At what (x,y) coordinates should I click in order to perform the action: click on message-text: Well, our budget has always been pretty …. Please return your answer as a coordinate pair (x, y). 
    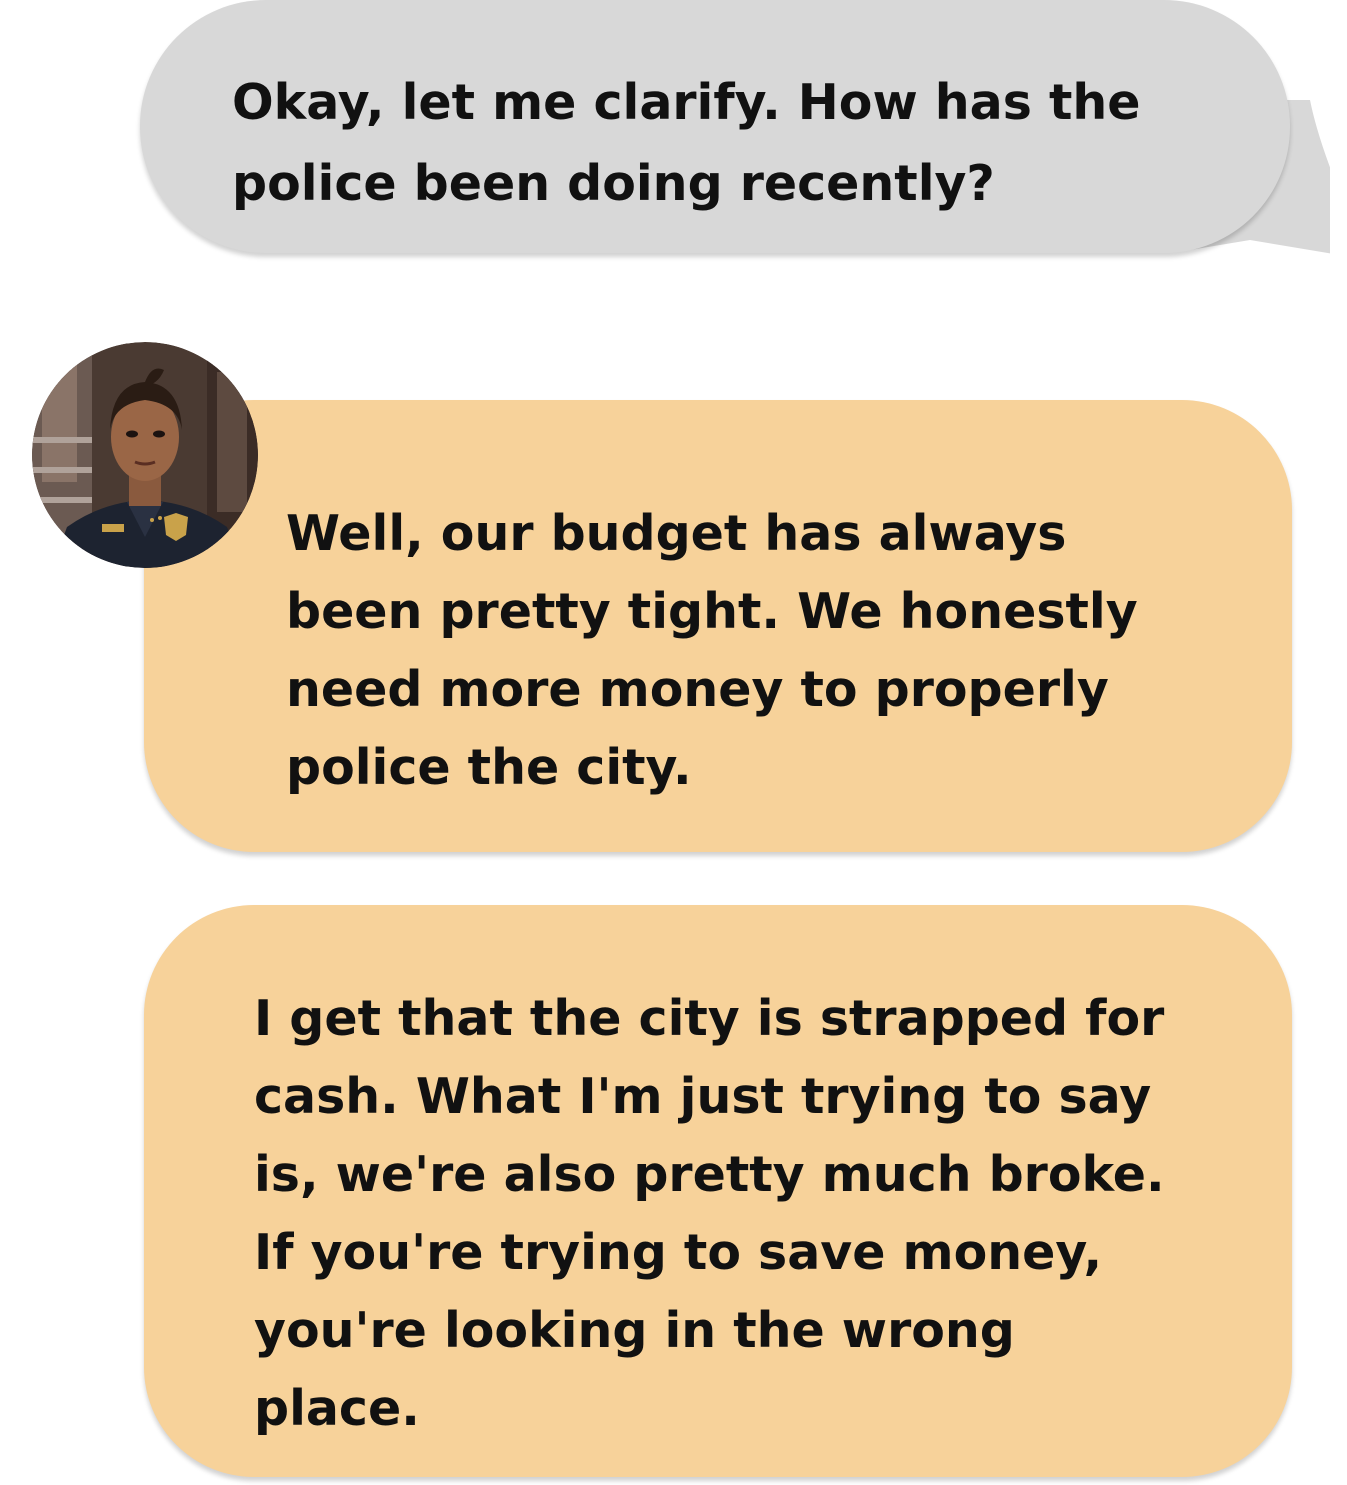
    Looking at the image, I should click on (712, 650).